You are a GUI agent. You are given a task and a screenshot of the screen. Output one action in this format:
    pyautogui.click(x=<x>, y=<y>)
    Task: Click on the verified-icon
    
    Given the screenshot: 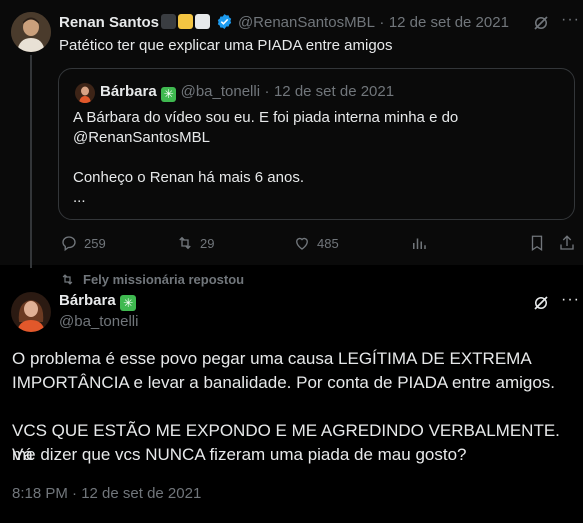 What is the action you would take?
    pyautogui.click(x=224, y=24)
    